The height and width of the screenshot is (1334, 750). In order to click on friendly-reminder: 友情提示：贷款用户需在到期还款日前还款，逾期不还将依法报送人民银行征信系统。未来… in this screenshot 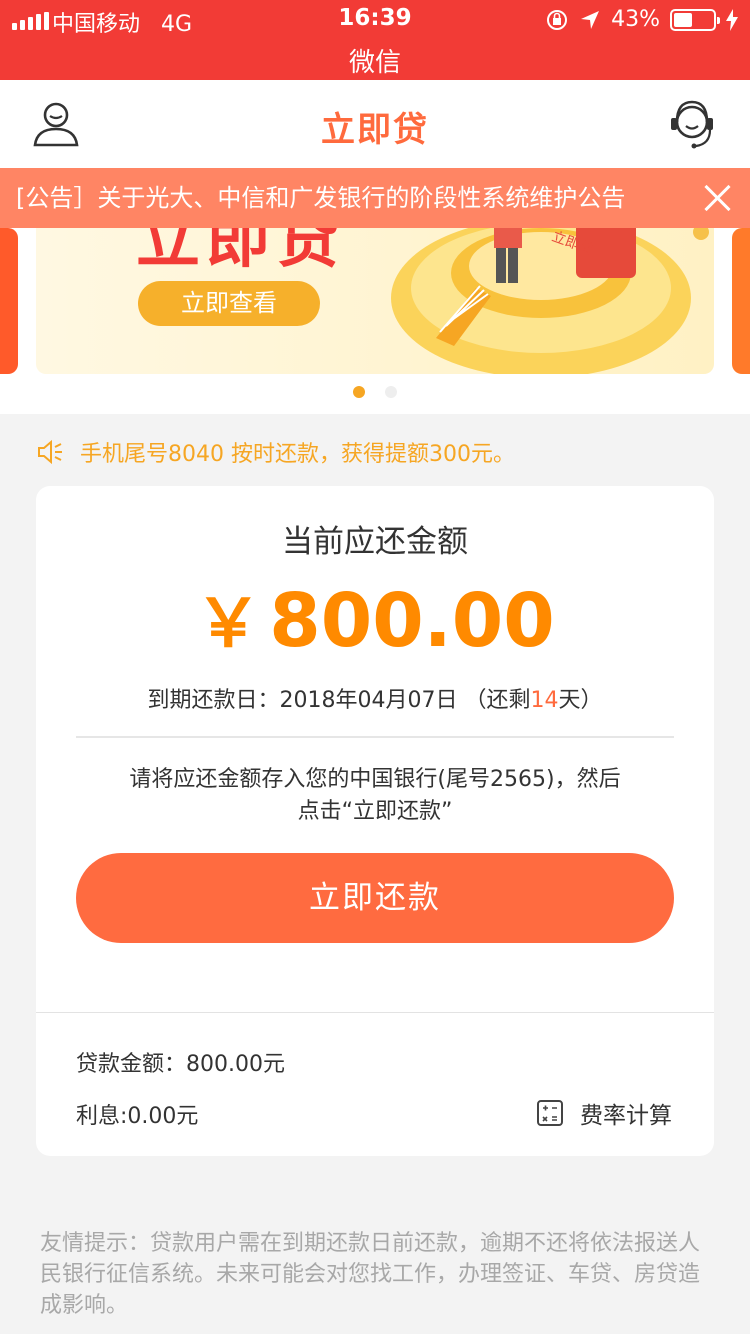, I will do `click(370, 1274)`.